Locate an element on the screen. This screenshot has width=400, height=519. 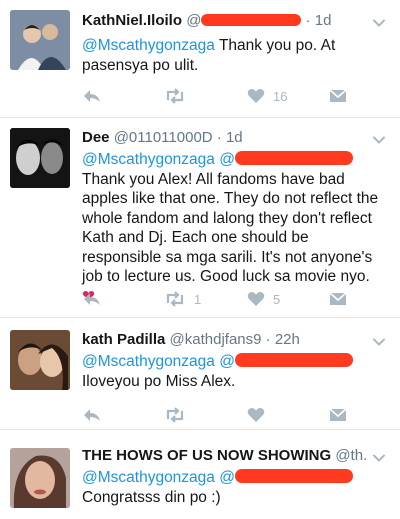
tweet-body: Iloveyou po Miss Alex. is located at coordinates (159, 381).